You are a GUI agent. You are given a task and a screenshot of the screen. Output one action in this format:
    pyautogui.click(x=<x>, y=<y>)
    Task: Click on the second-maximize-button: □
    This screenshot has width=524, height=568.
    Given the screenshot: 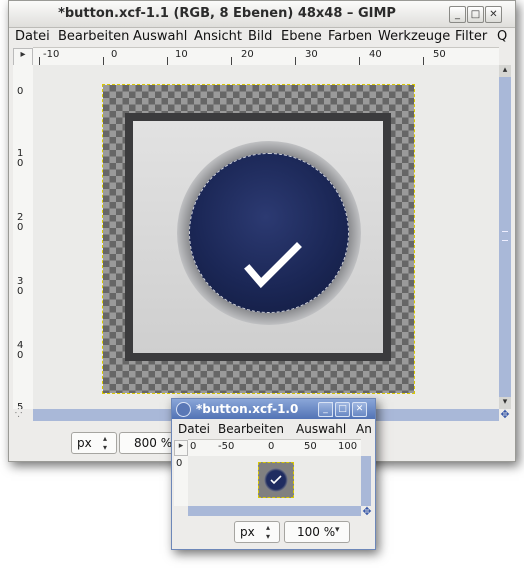 What is the action you would take?
    pyautogui.click(x=342, y=409)
    